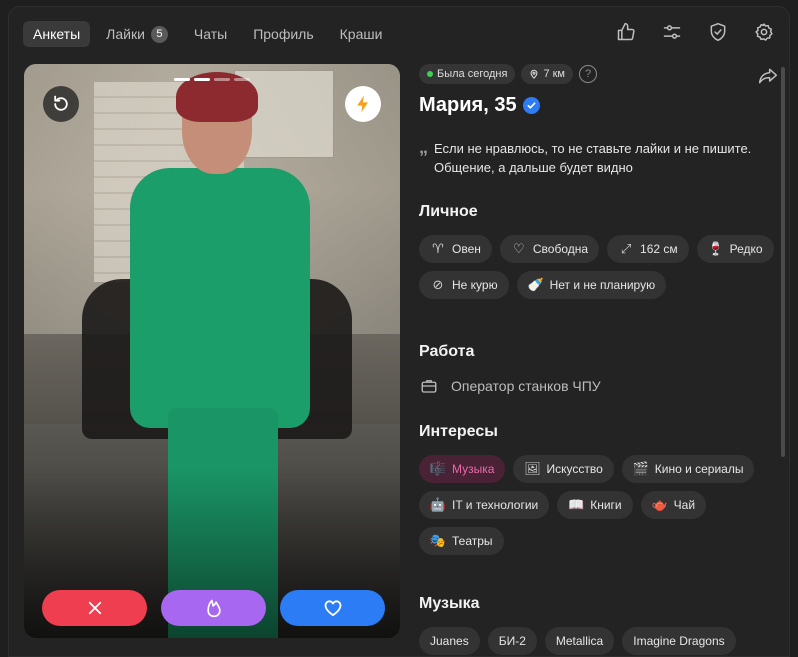 The width and height of the screenshot is (798, 657). I want to click on help-icon: ?, so click(588, 74).